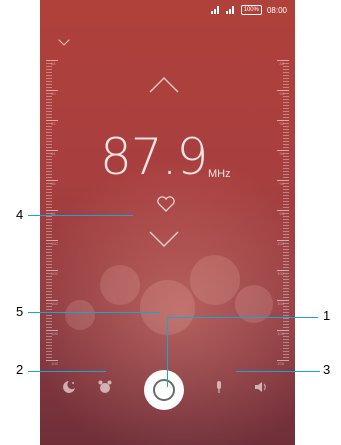  I want to click on scale-label: 108, so click(54, 363).